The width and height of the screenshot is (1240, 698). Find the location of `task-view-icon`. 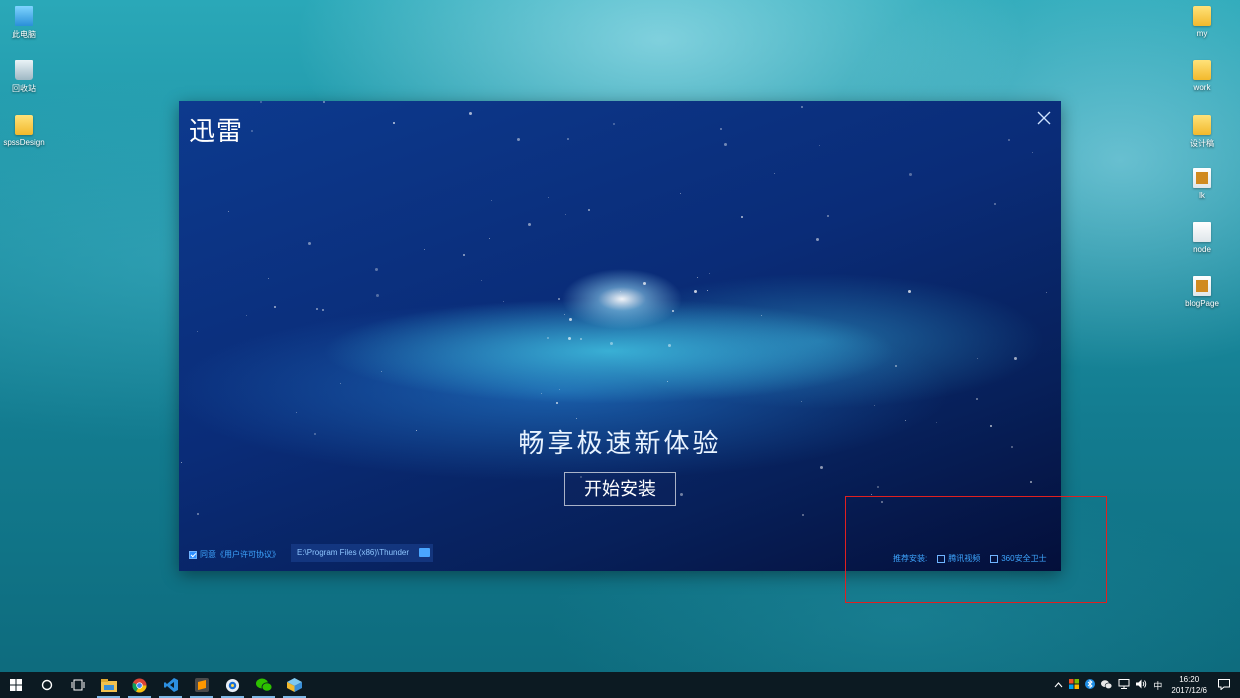

task-view-icon is located at coordinates (77, 685).